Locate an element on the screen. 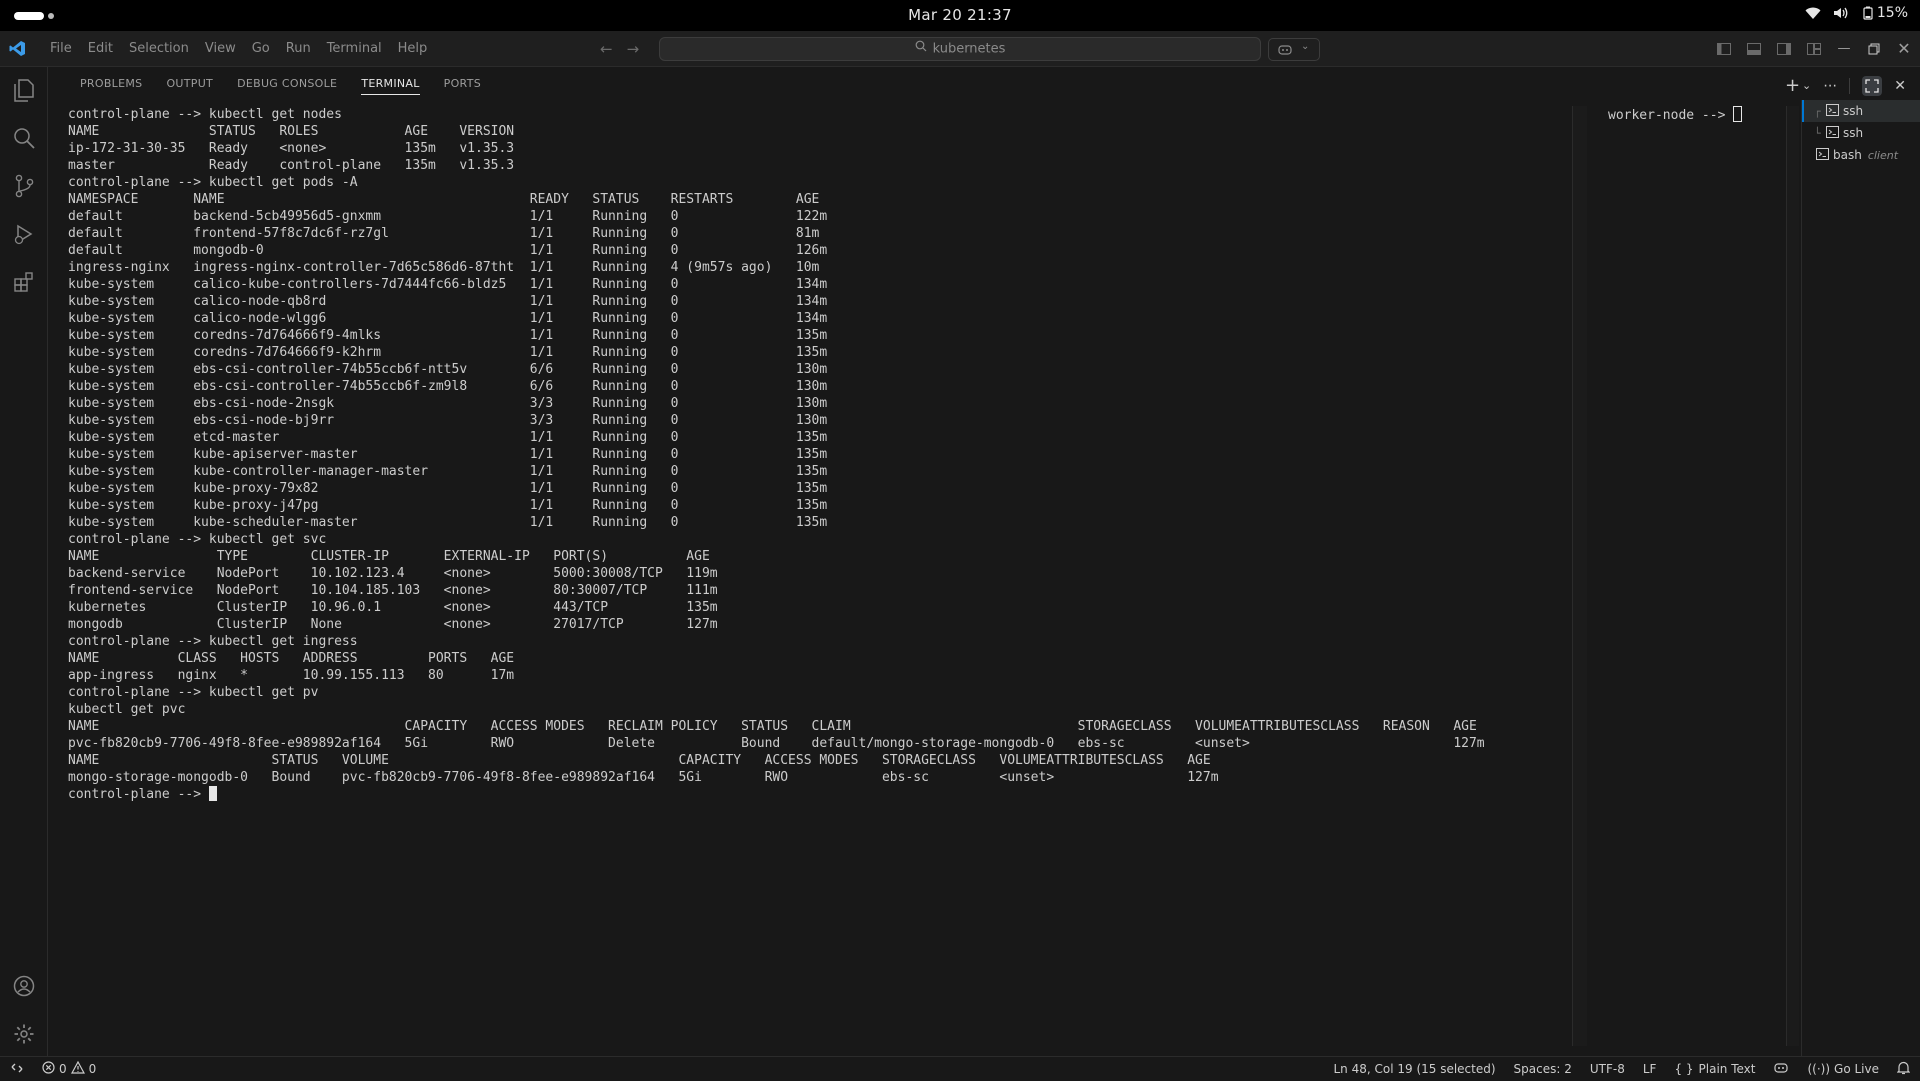  language-label: Plain Text is located at coordinates (1727, 1069).